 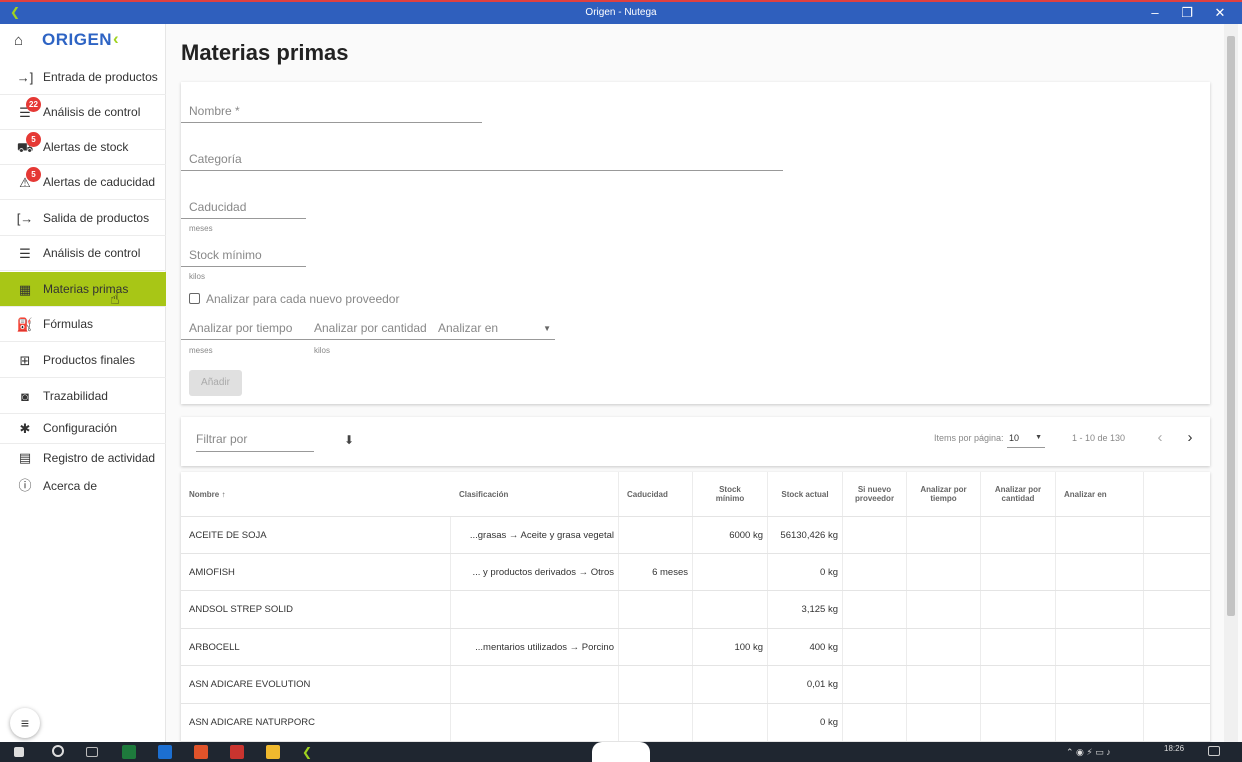 What do you see at coordinates (83, 147) in the screenshot?
I see `sidebar-item-alertas-stock: ⛟ 5 Alertas de stock` at bounding box center [83, 147].